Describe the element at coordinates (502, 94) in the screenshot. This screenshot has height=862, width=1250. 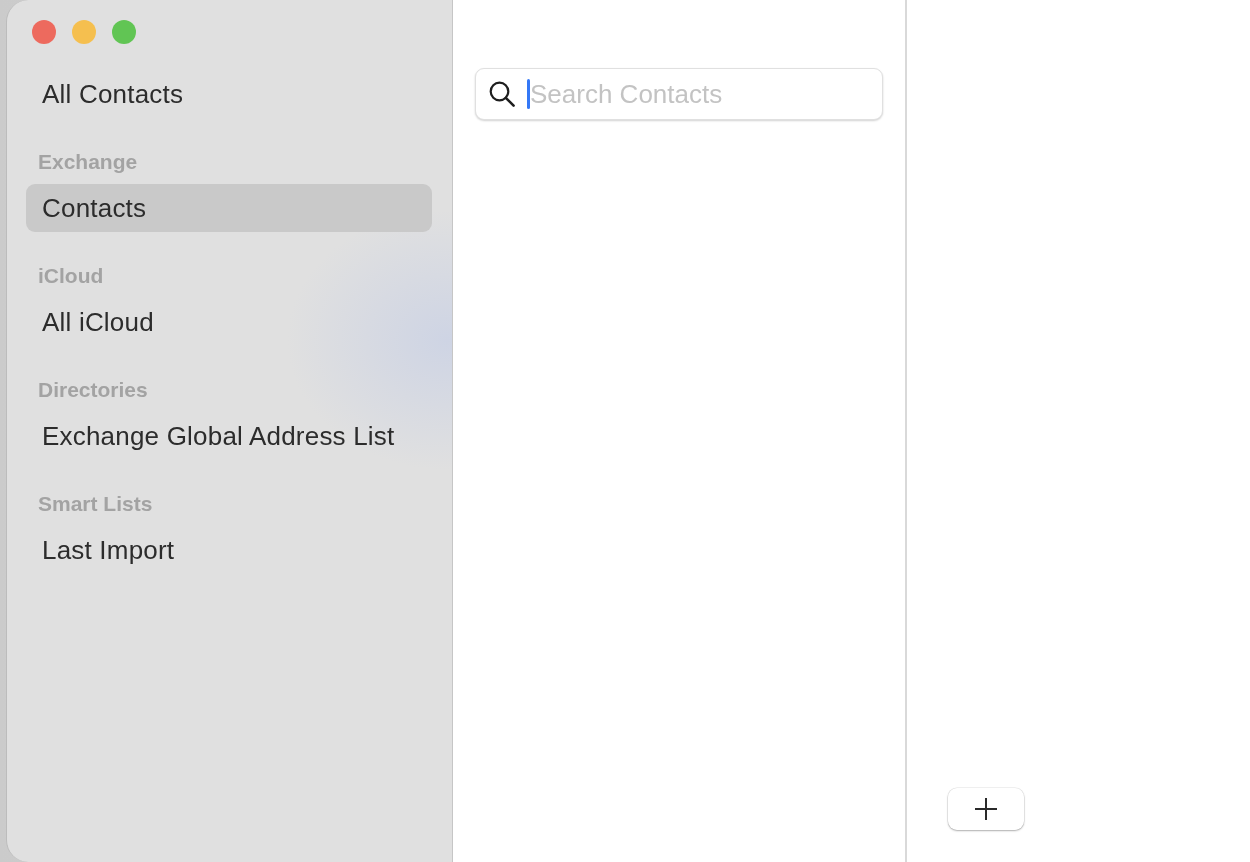
I see `search-icon` at that location.